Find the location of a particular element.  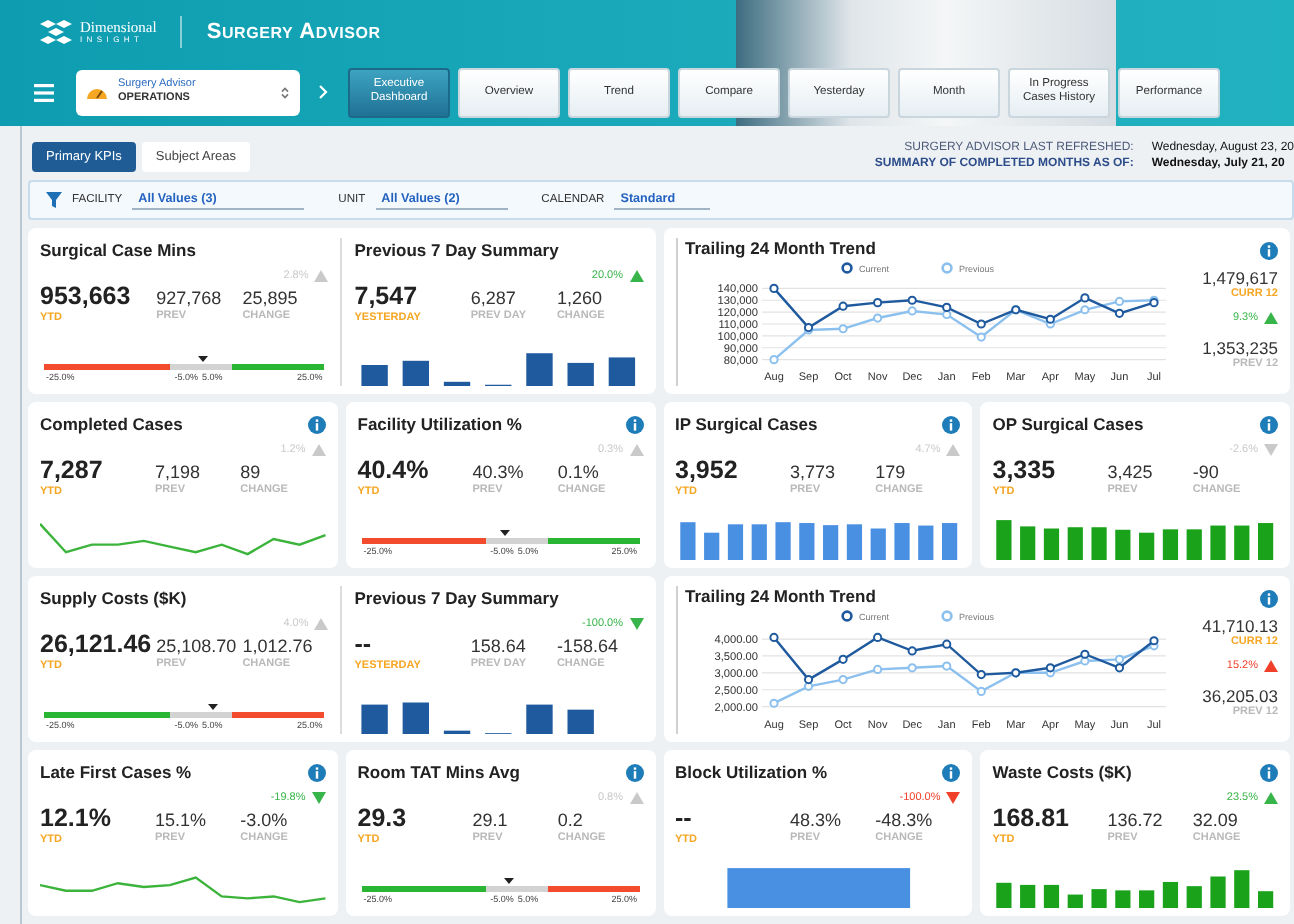

kpi-value: 26,121.46 is located at coordinates (97, 646).